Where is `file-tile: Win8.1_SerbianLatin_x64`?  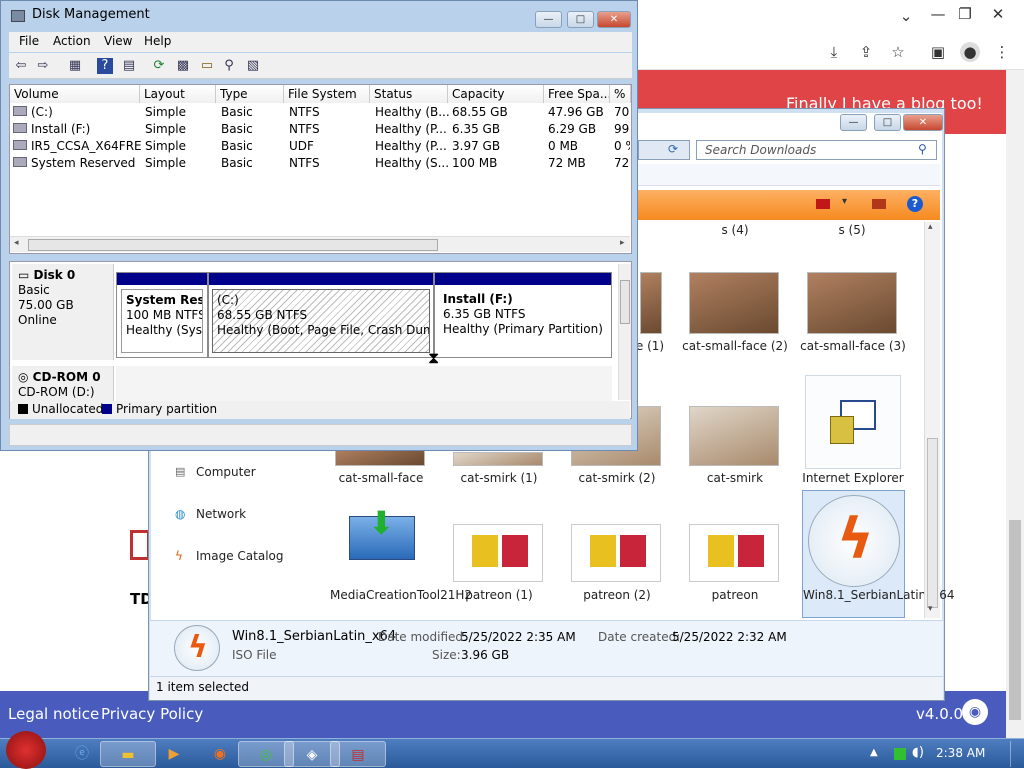 file-tile: Win8.1_SerbianLatin_x64 is located at coordinates (879, 595).